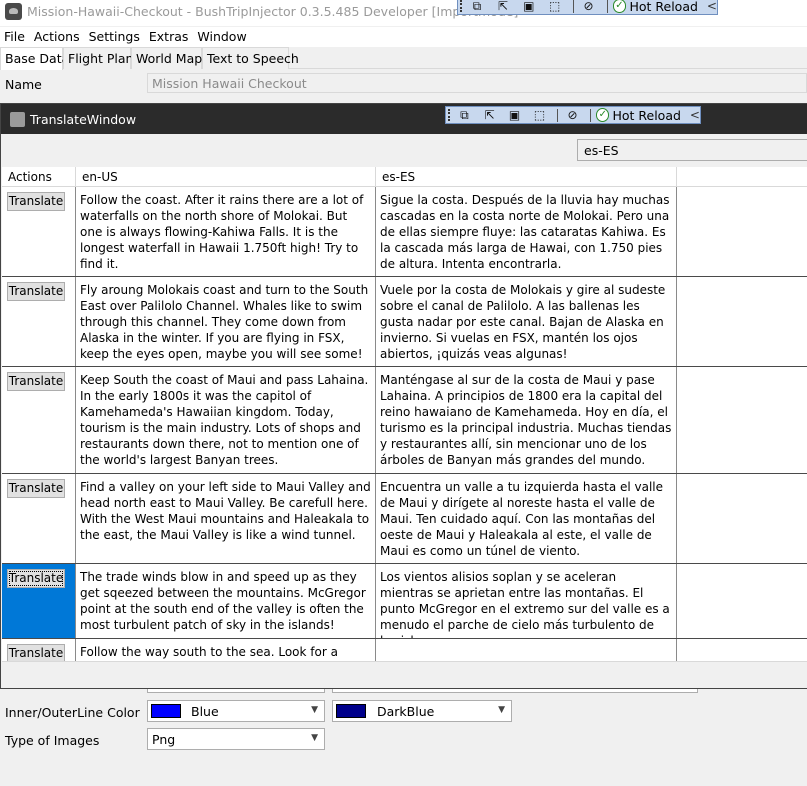 The width and height of the screenshot is (807, 786). Describe the element at coordinates (83, 119) in the screenshot. I see `translate-window-title: TranslateWindow` at that location.